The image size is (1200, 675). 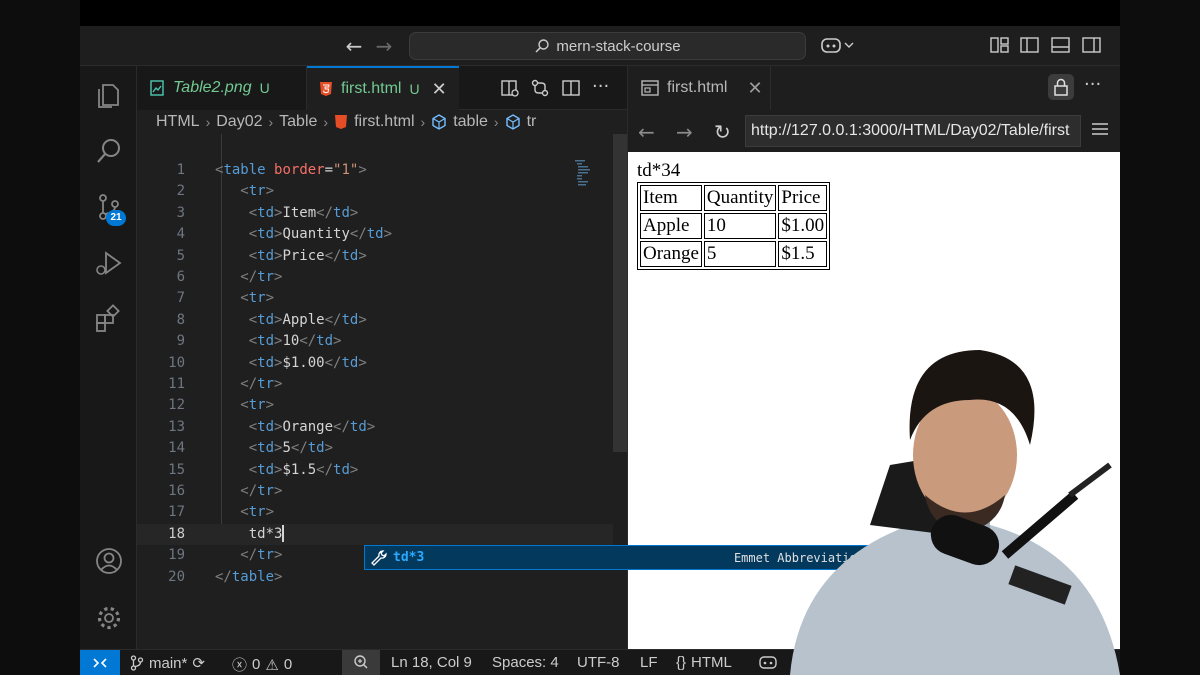 What do you see at coordinates (371, 88) in the screenshot?
I see `tab-label: first.html` at bounding box center [371, 88].